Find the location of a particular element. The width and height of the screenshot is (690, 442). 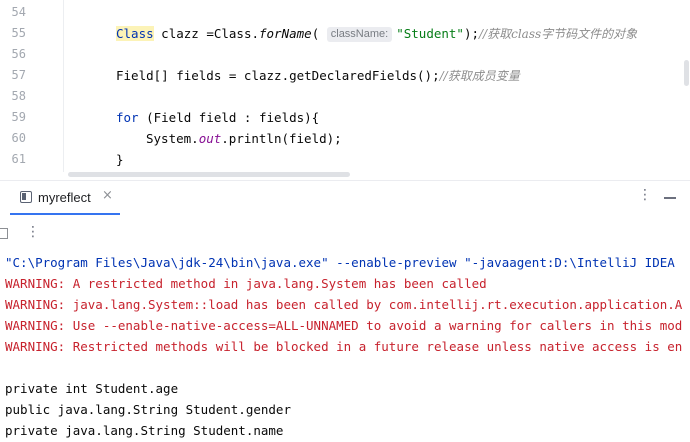

console-line-output: public java.lang.String Student.gender is located at coordinates (148, 409).